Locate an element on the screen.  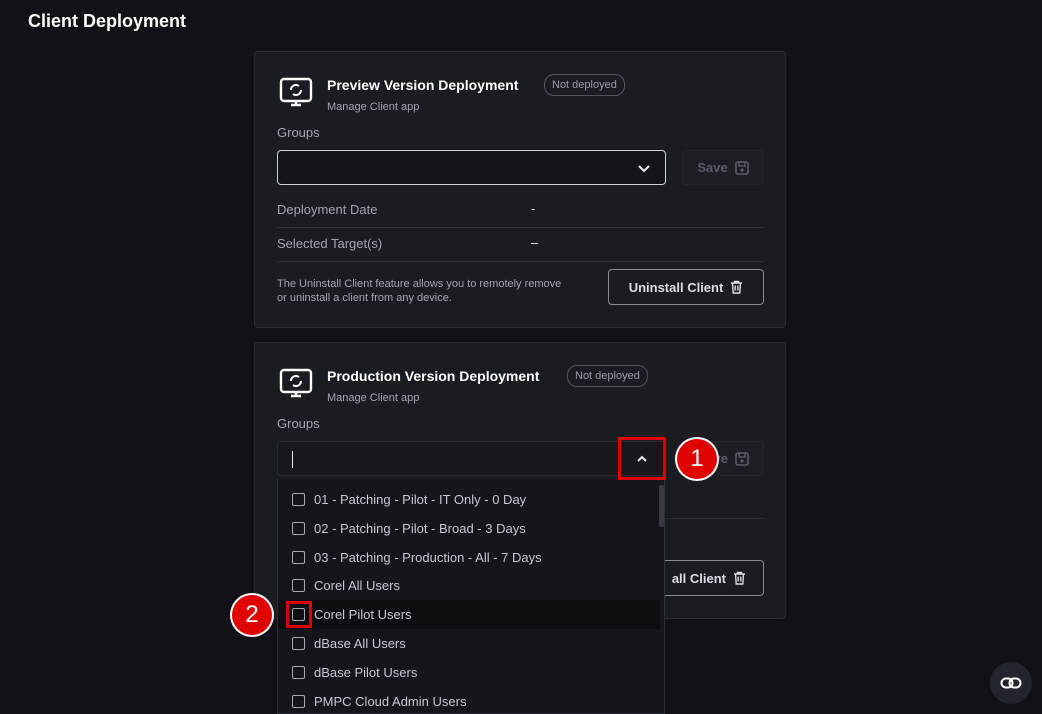
chevron-down-icon is located at coordinates (644, 168).